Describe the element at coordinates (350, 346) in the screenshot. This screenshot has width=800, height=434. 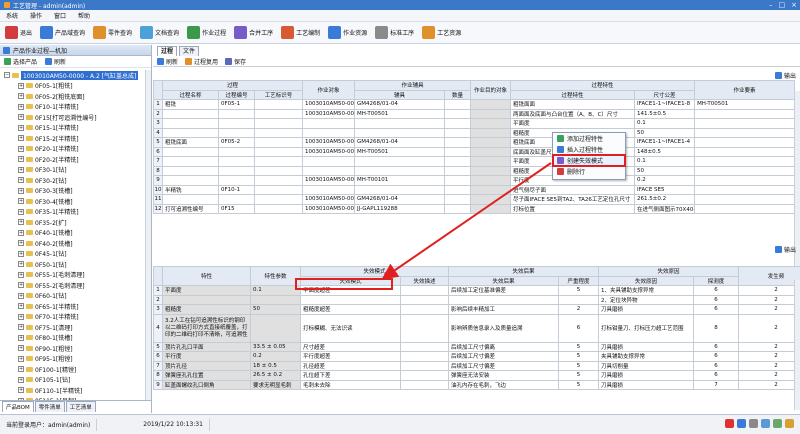
I see `table-cell: 尺寸超差` at that location.